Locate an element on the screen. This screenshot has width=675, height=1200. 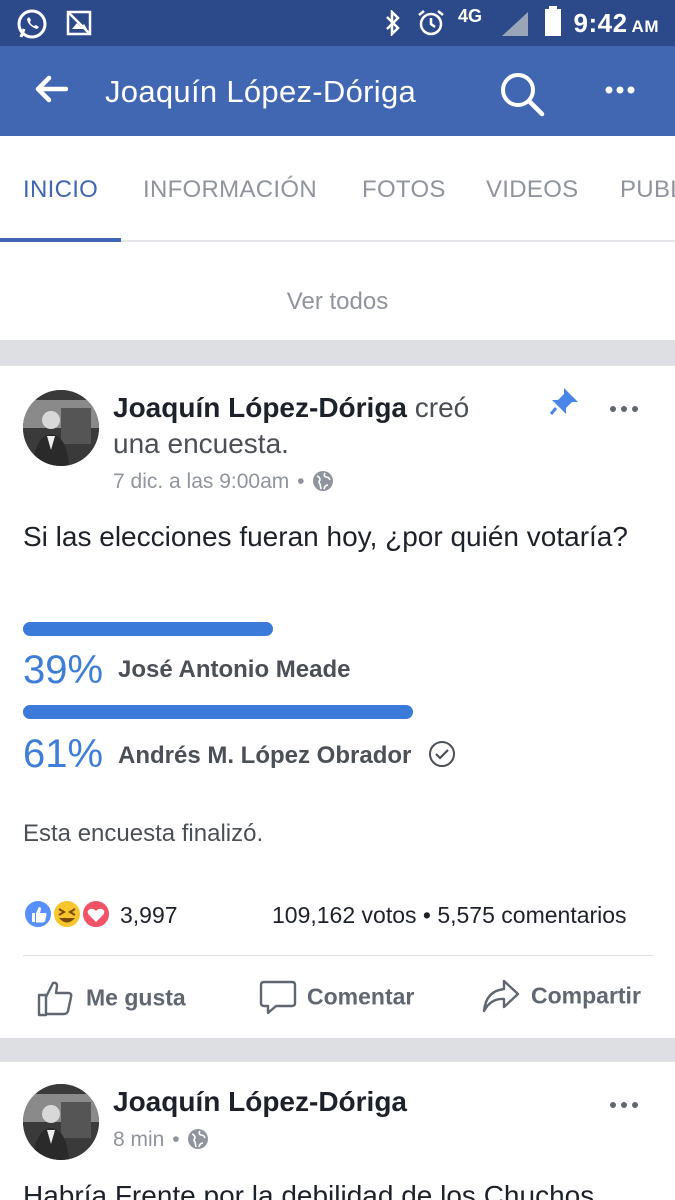
status-bar: 4G 9:42 AM is located at coordinates (337, 23).